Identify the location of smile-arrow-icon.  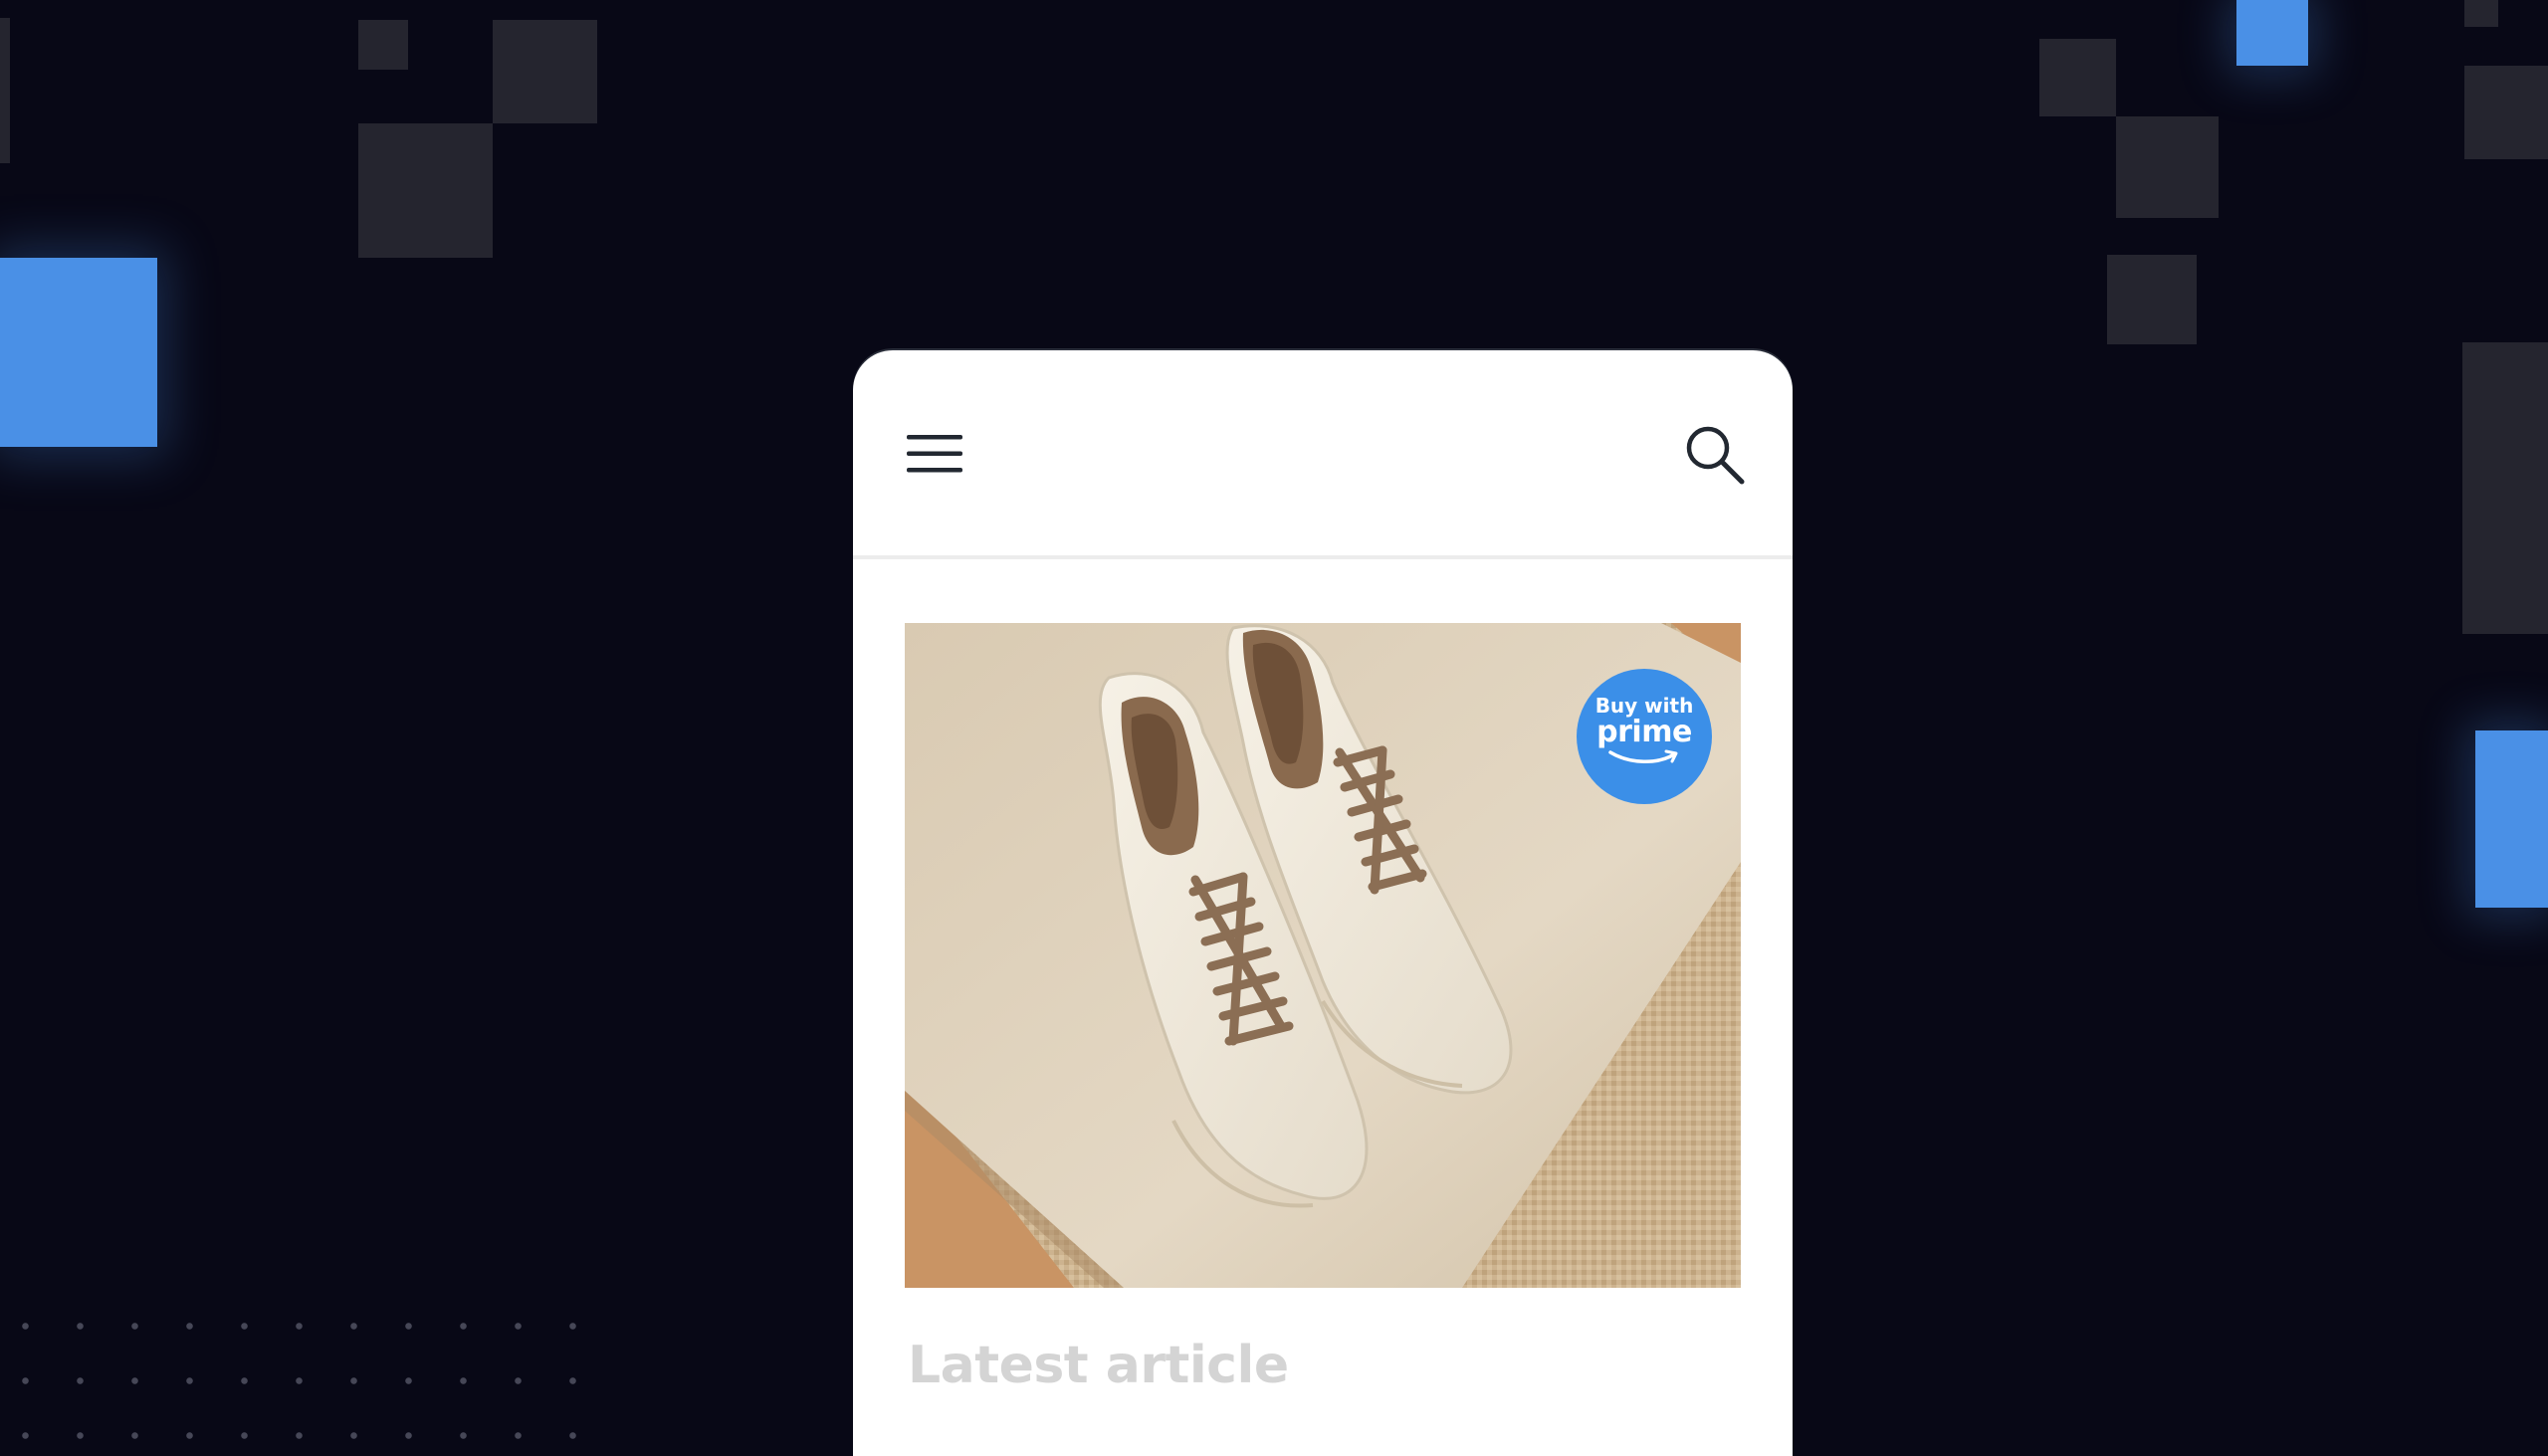
(1643, 756).